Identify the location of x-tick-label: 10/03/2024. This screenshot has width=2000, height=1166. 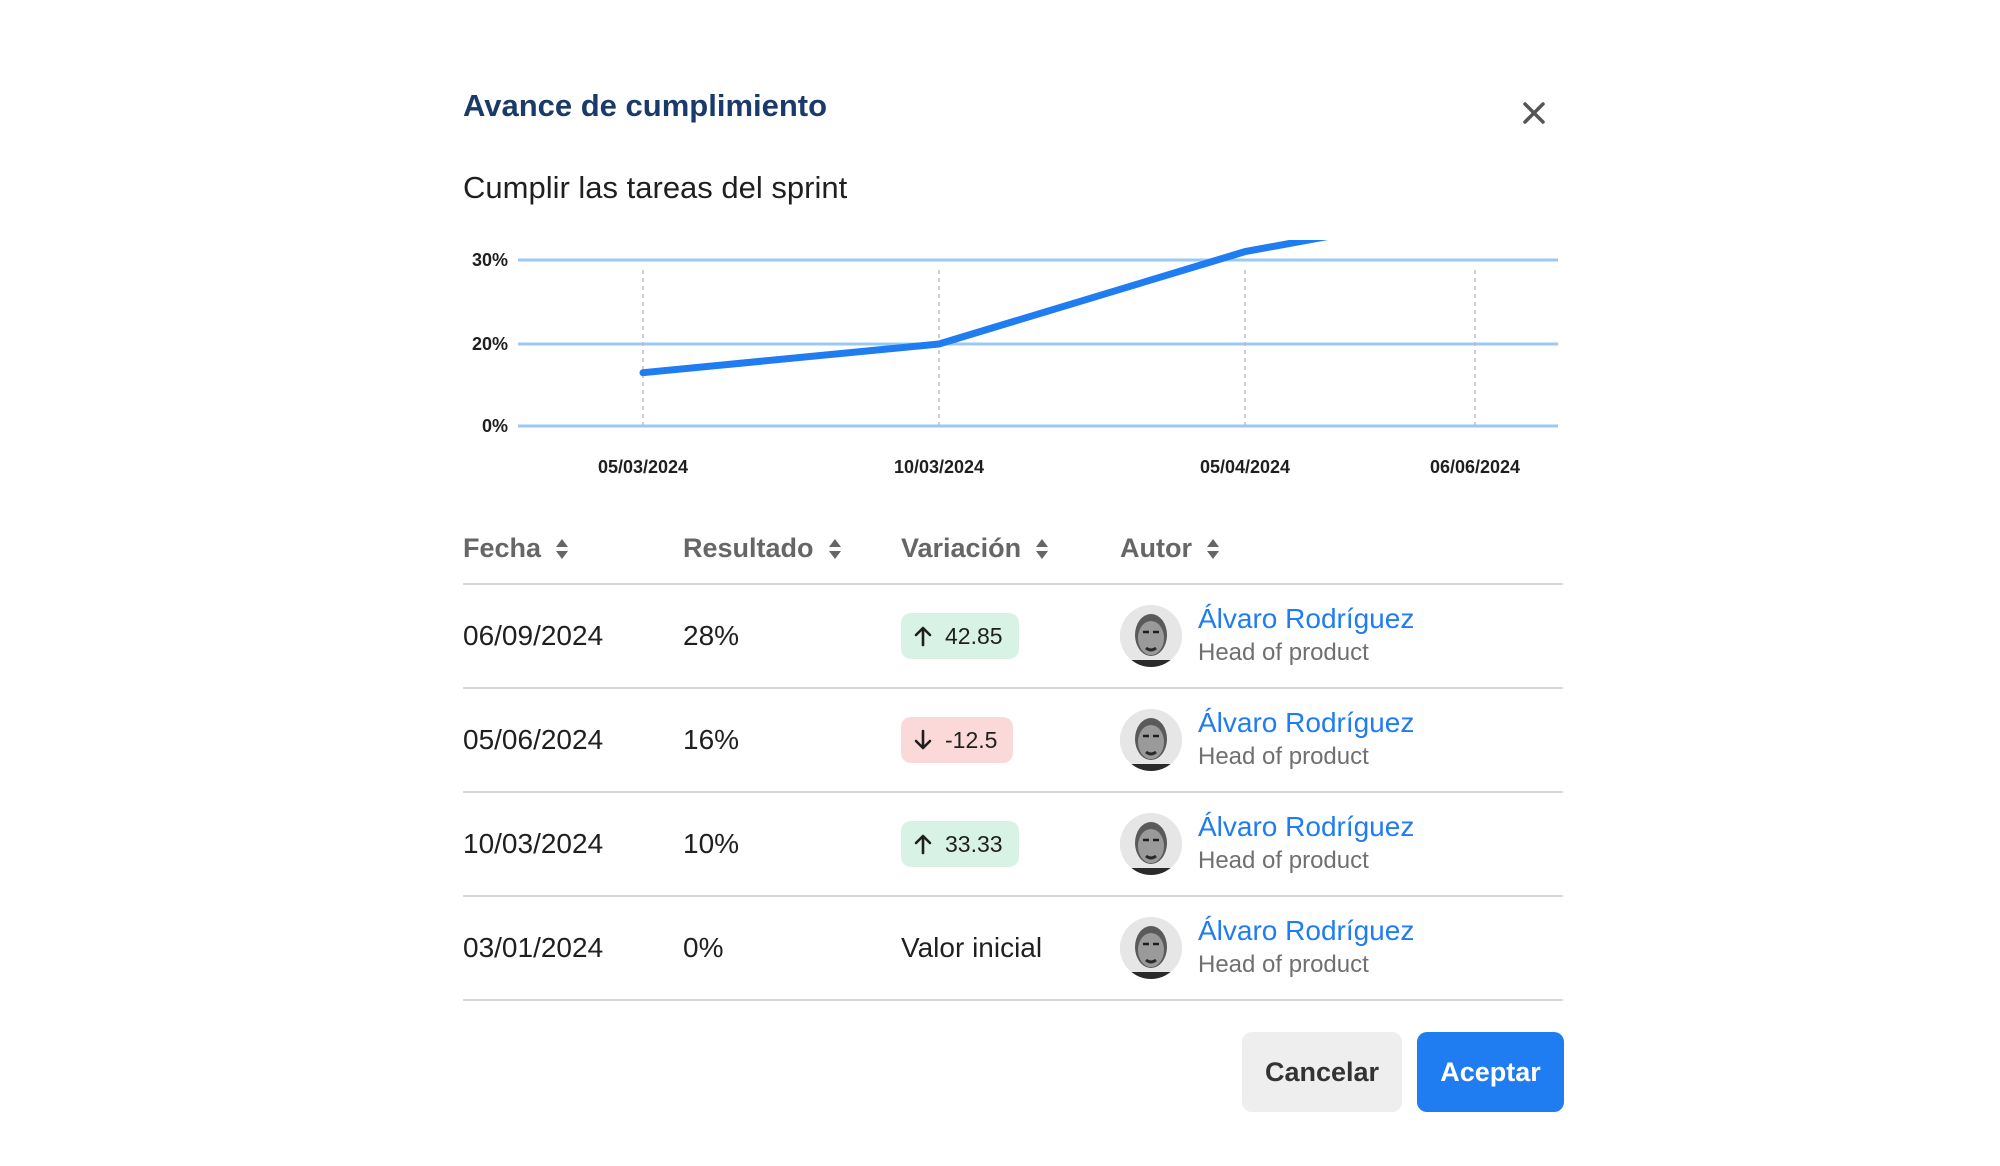
(939, 467).